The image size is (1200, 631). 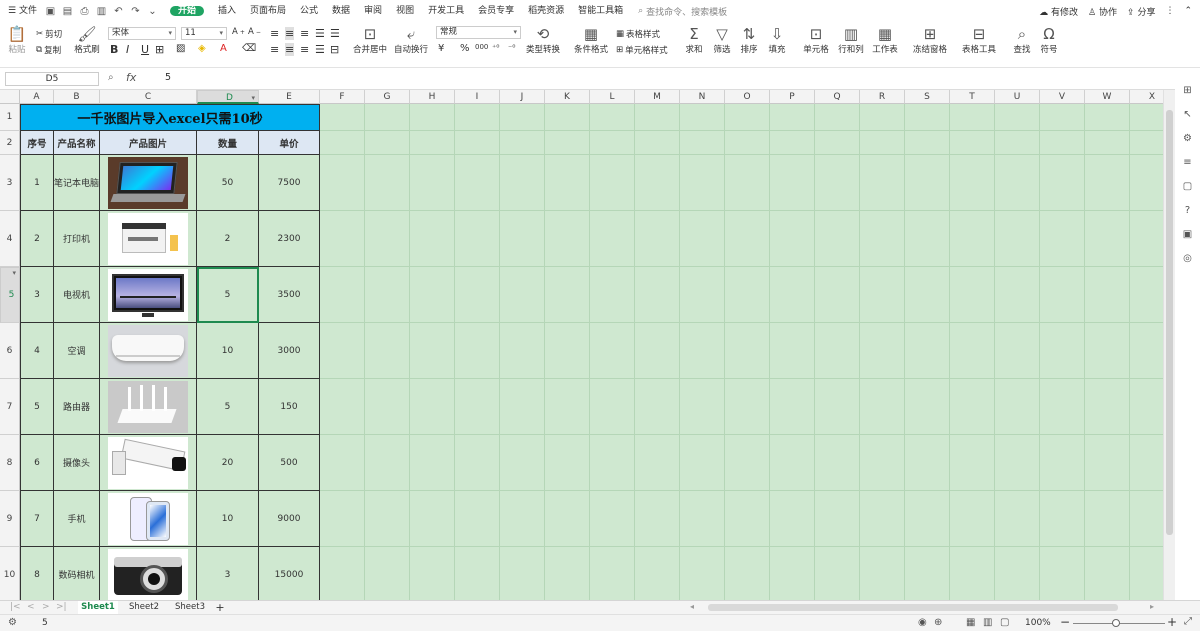 I want to click on freeze-panes-button: ⊞ 冻结窗格, so click(x=930, y=40).